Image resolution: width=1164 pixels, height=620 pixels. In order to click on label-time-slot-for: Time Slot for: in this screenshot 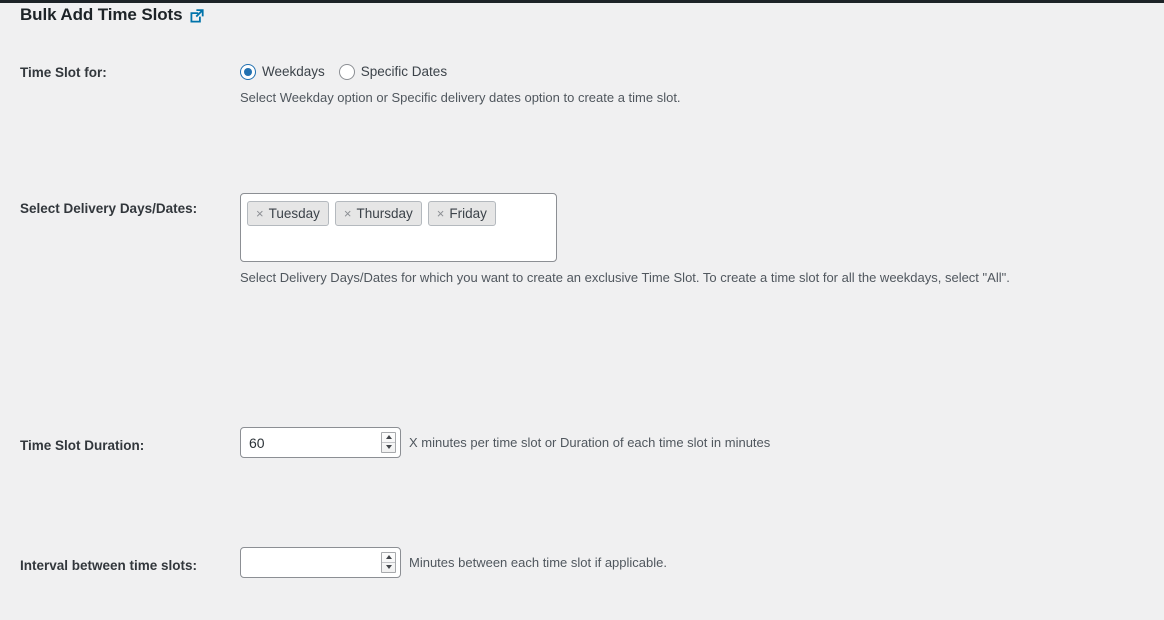, I will do `click(63, 72)`.